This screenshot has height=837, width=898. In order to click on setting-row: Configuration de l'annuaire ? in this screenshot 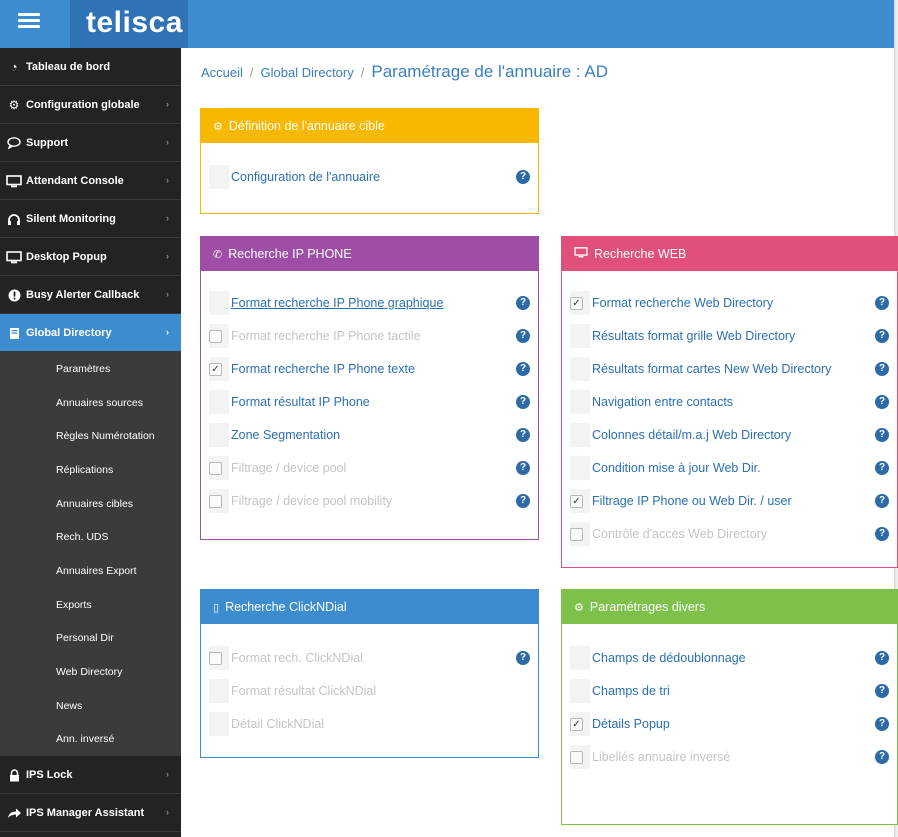, I will do `click(369, 177)`.